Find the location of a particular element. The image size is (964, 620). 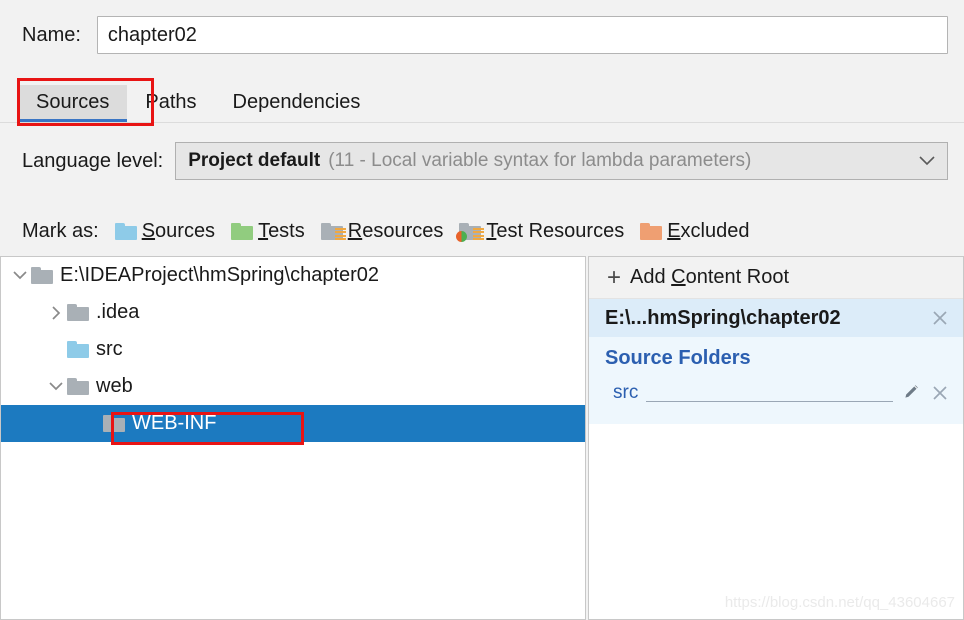

add-content-root-button: + Add Content Root is located at coordinates (776, 278).